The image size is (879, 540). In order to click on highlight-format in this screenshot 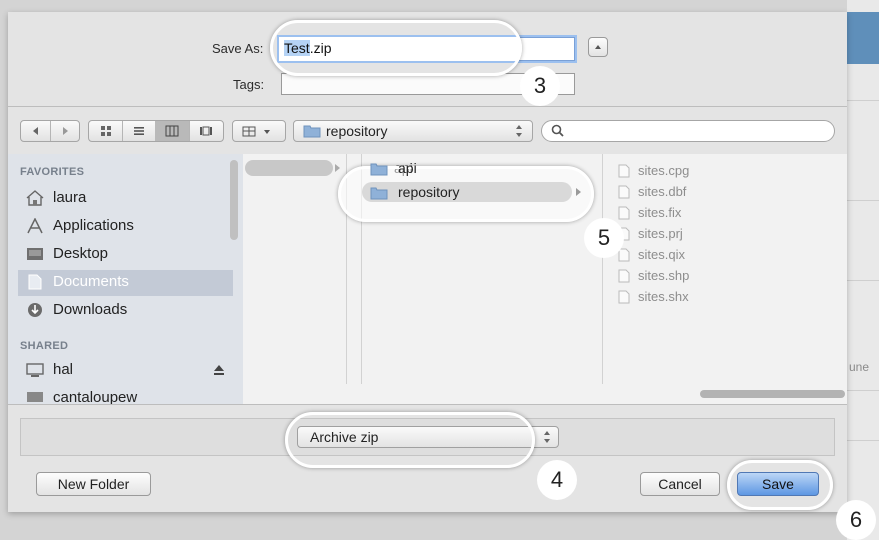, I will do `click(410, 440)`.